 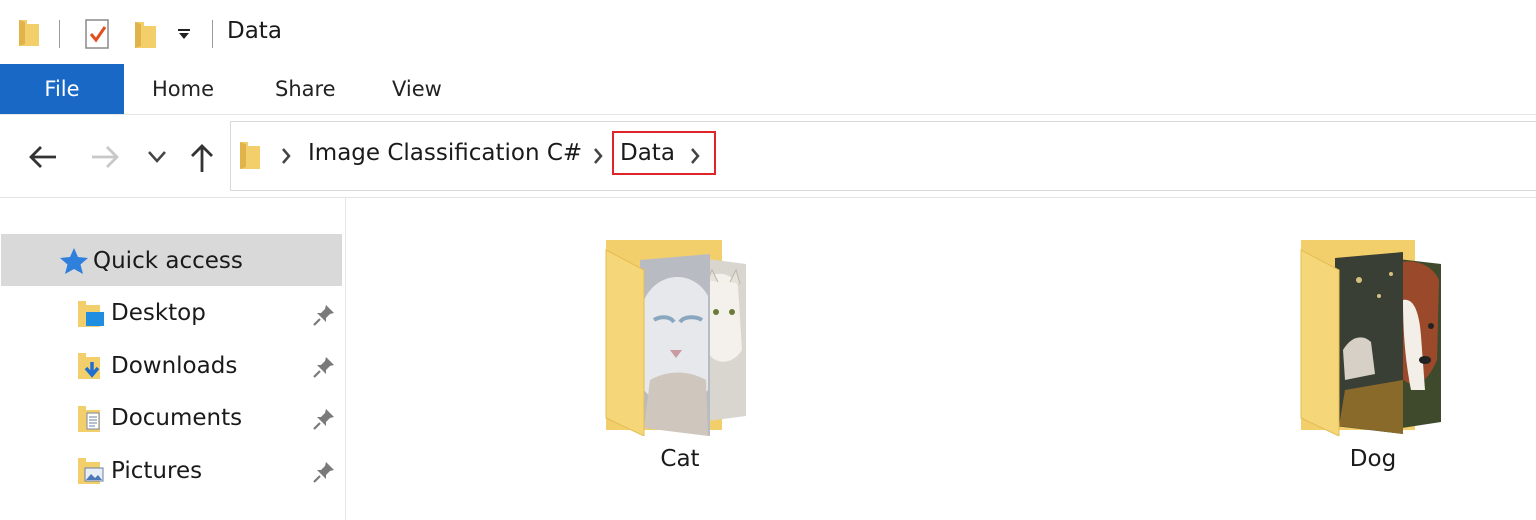 I want to click on up-arrow-icon, so click(x=202, y=158).